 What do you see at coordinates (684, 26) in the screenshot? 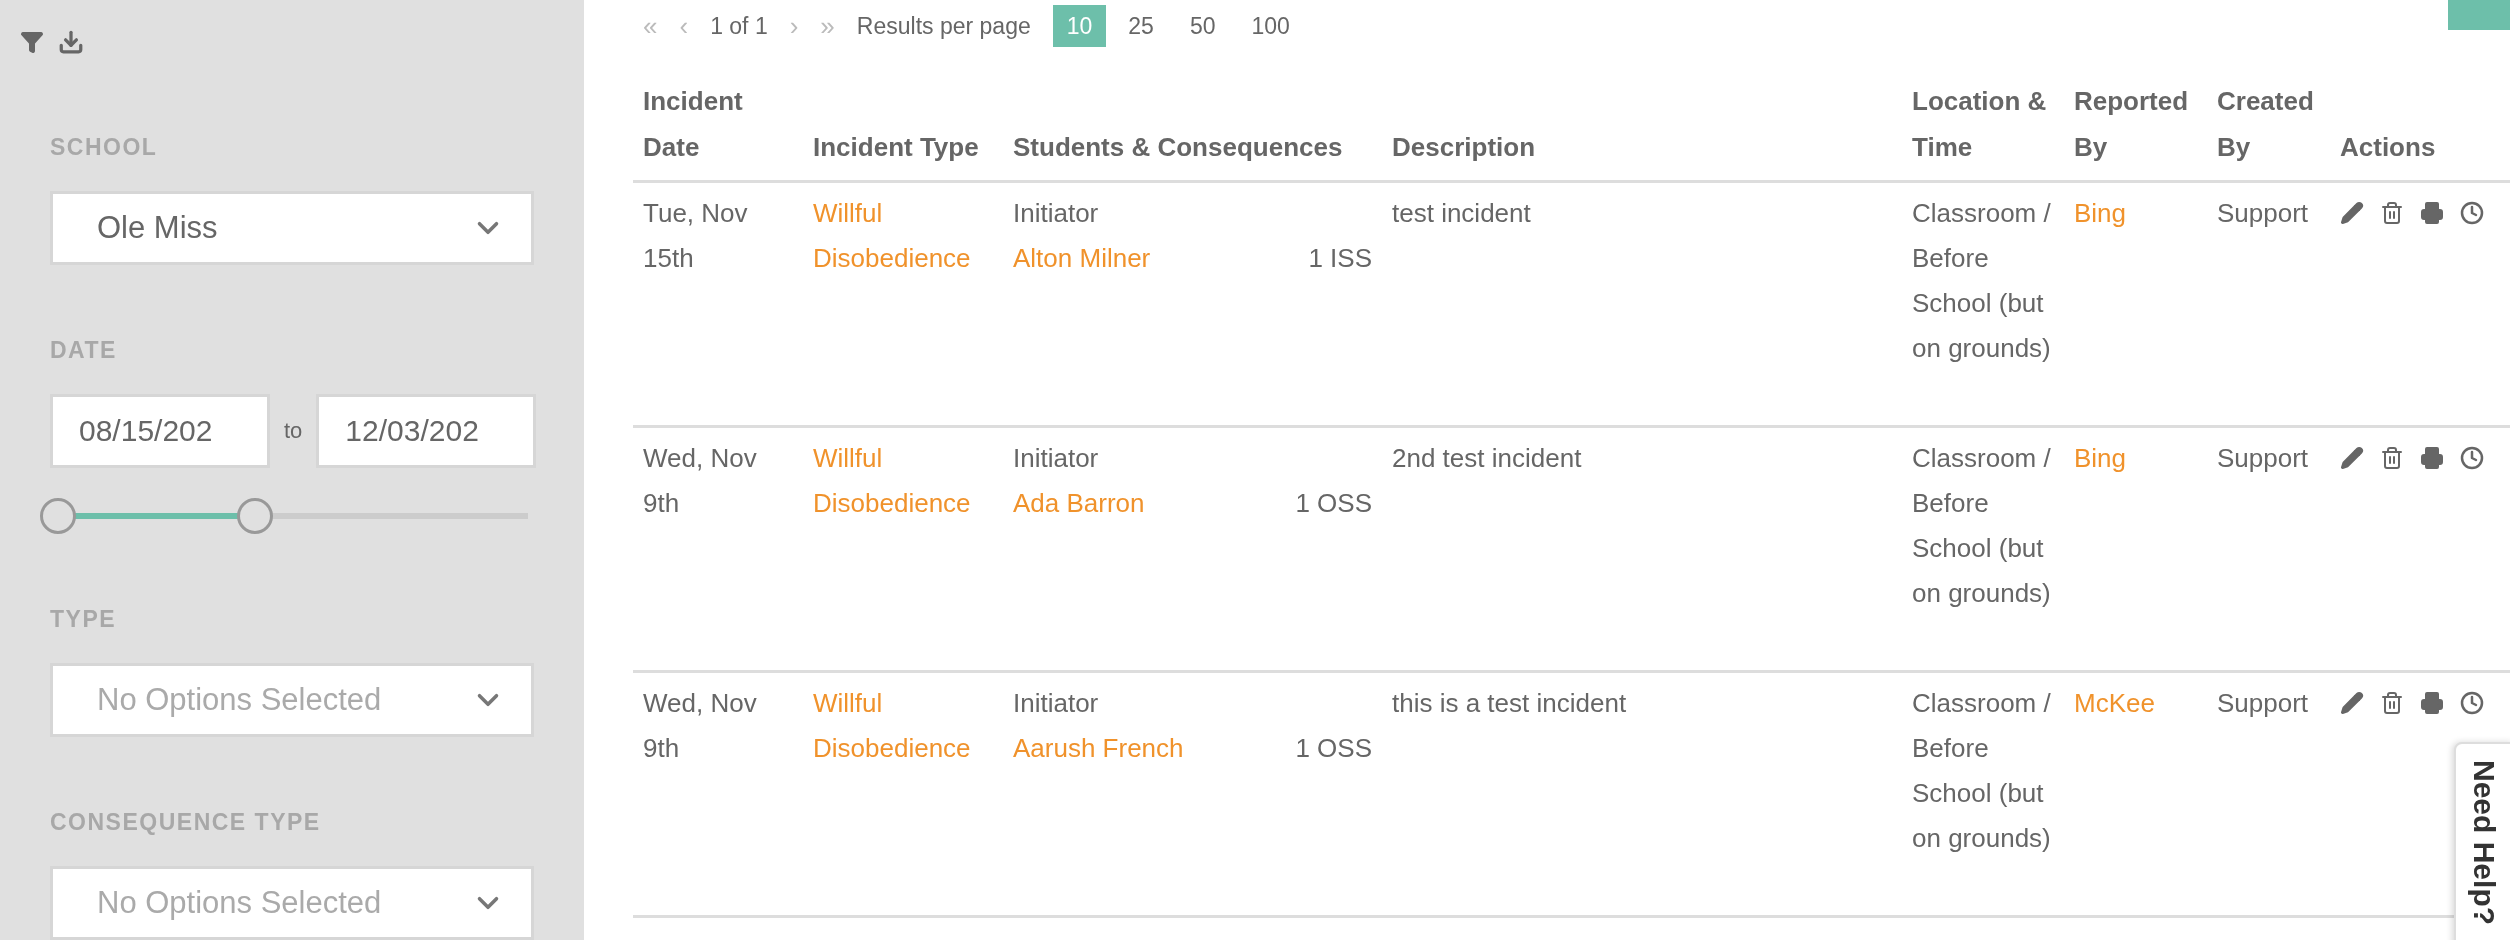
I see `previous-page-button: ‹` at bounding box center [684, 26].